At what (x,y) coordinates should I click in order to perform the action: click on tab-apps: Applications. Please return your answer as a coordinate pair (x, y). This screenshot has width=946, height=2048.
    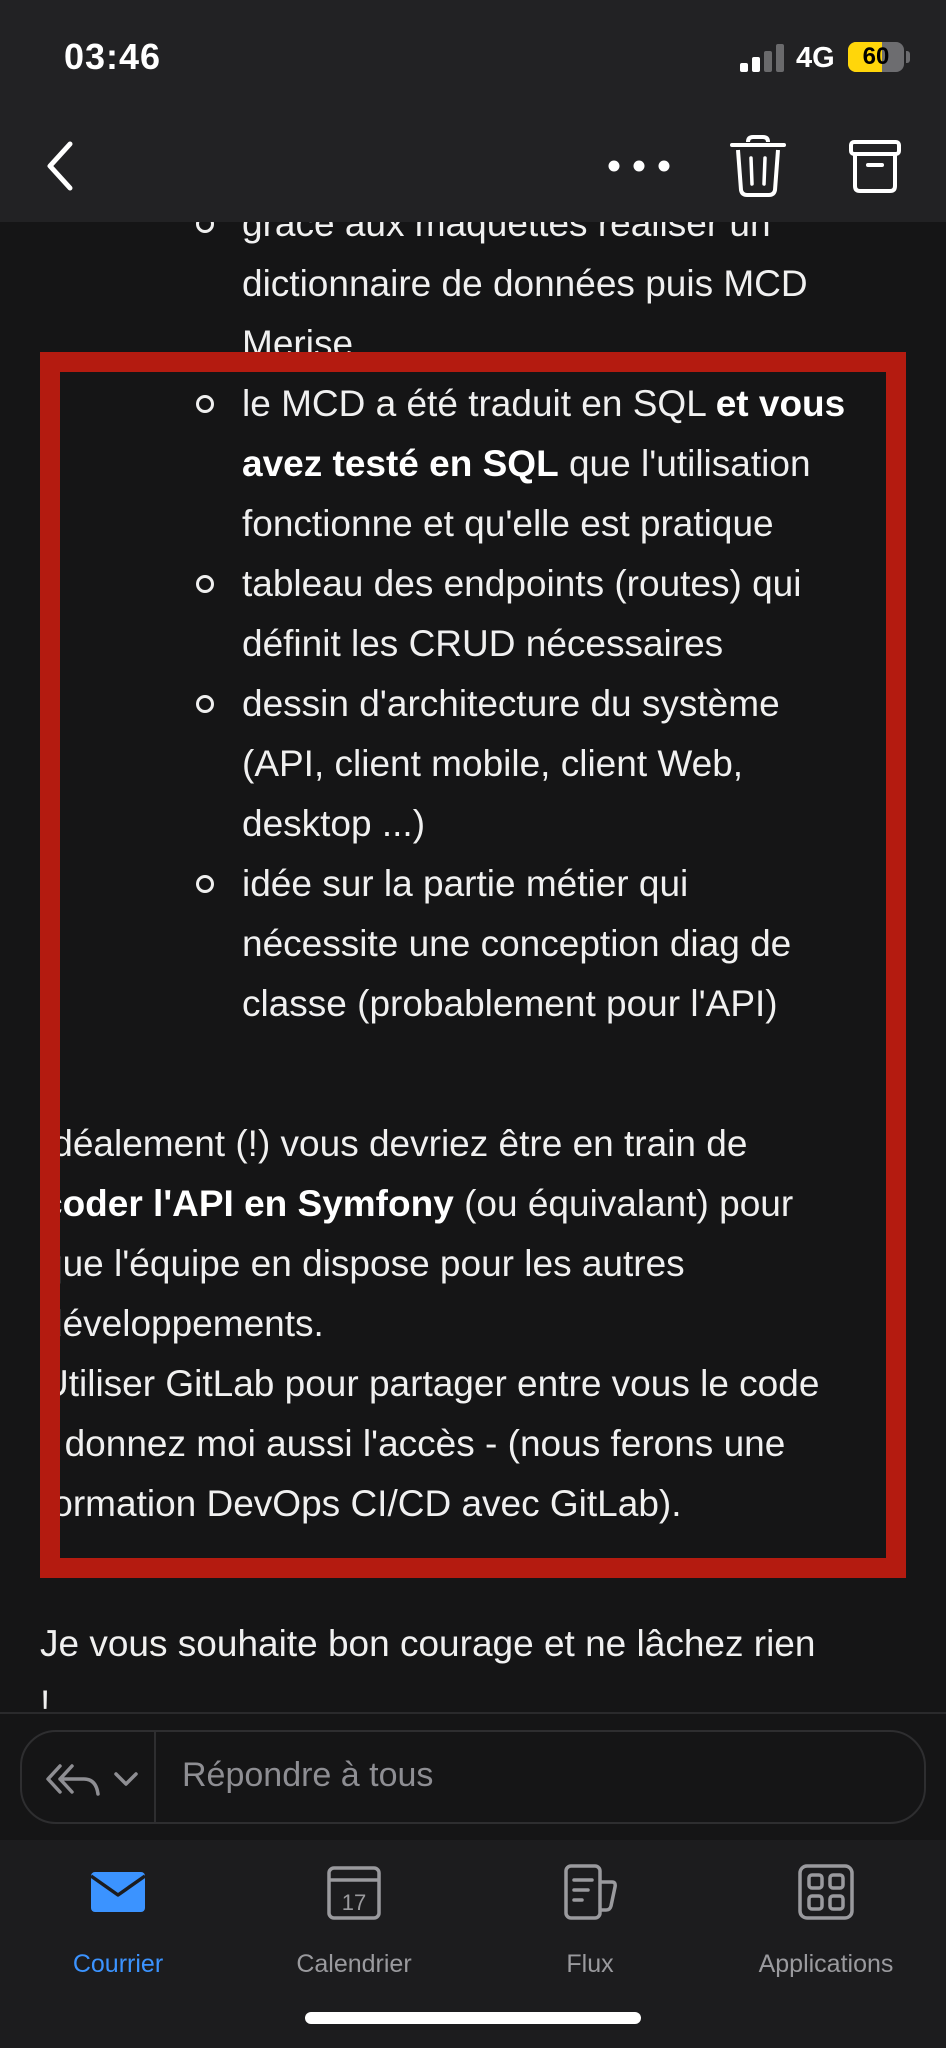
    Looking at the image, I should click on (826, 1932).